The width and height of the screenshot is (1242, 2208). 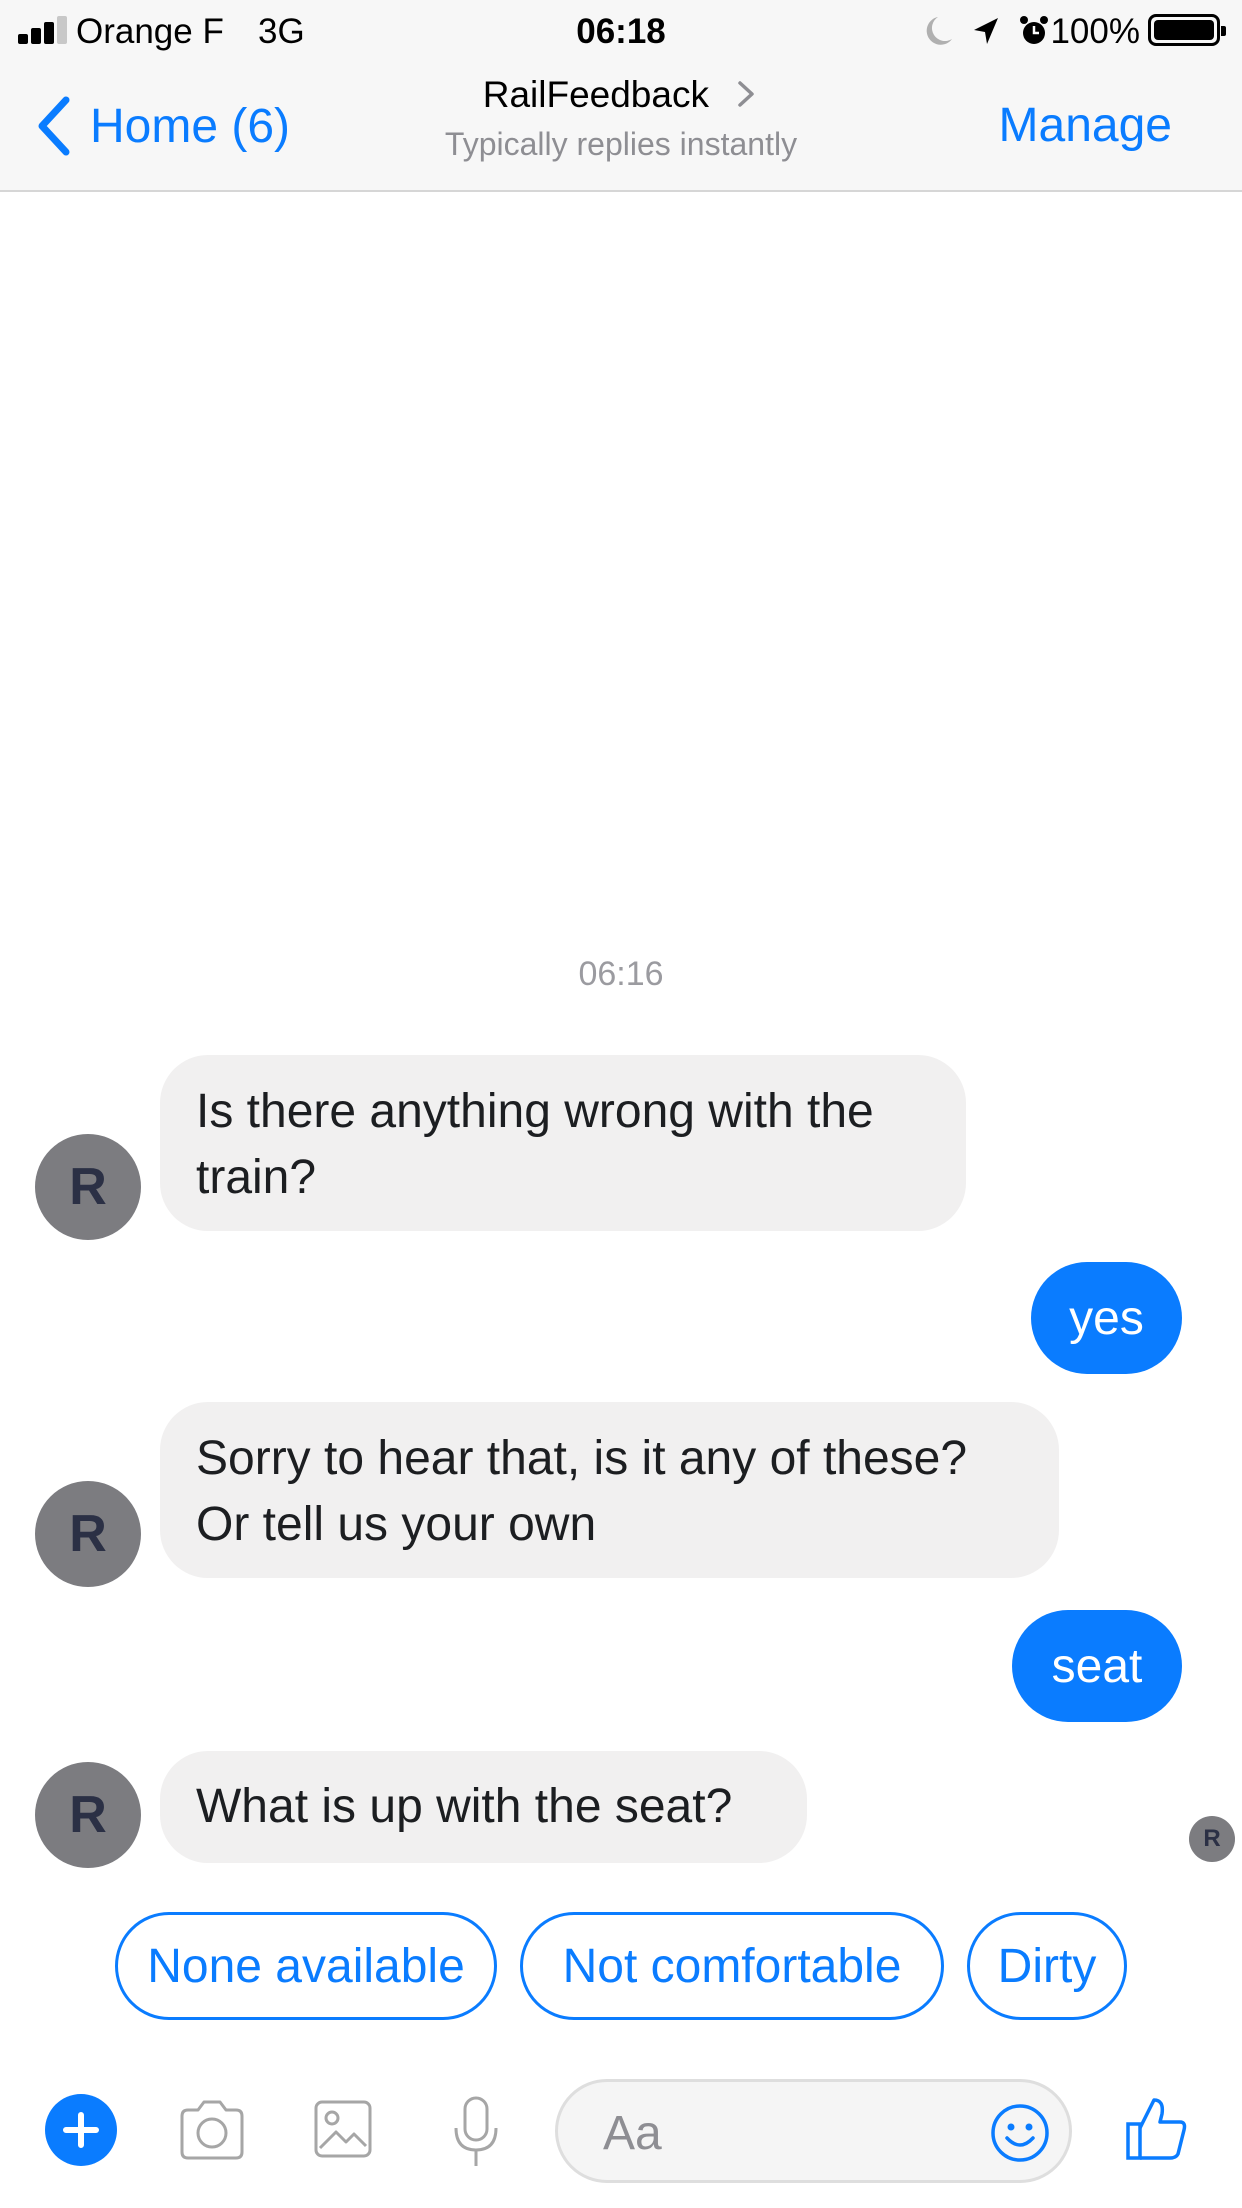 I want to click on emoji-icon, so click(x=1020, y=2133).